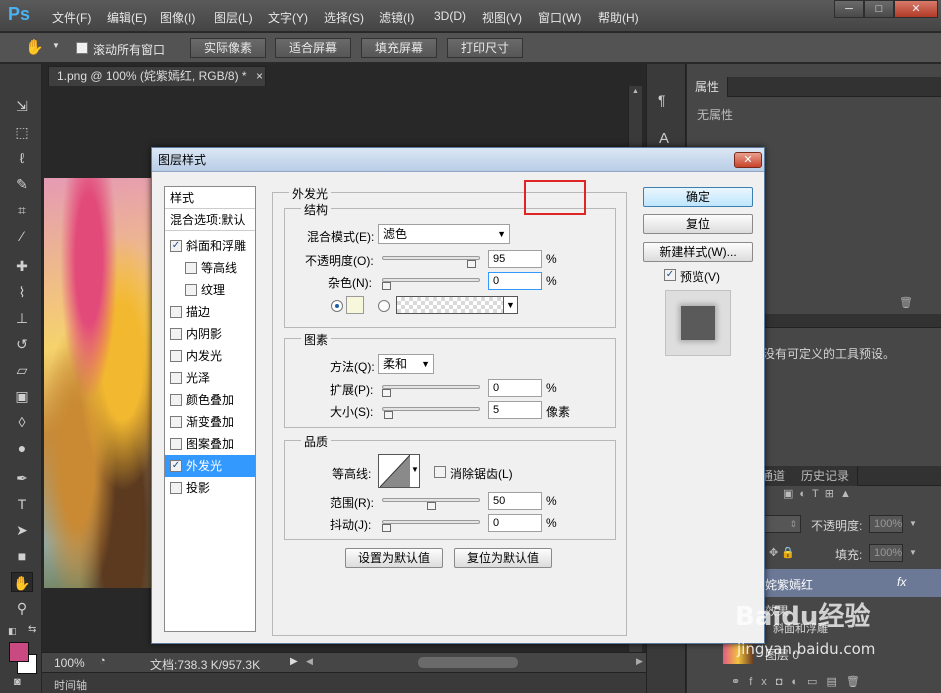 The width and height of the screenshot is (941, 693). I want to click on close-window-button: ✕, so click(916, 9).